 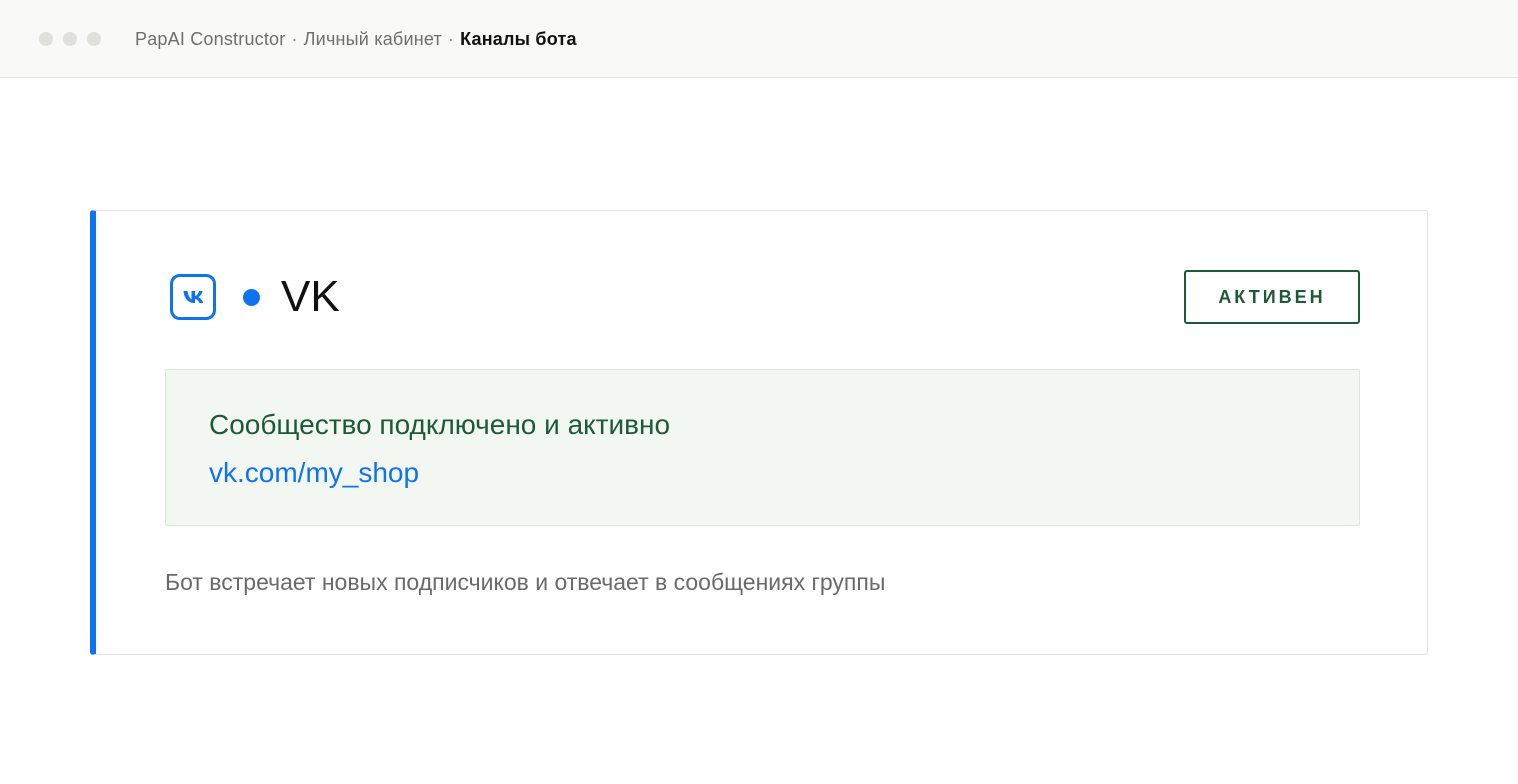 I want to click on breadcrumb-item-account: Личный кабинет, so click(x=373, y=39).